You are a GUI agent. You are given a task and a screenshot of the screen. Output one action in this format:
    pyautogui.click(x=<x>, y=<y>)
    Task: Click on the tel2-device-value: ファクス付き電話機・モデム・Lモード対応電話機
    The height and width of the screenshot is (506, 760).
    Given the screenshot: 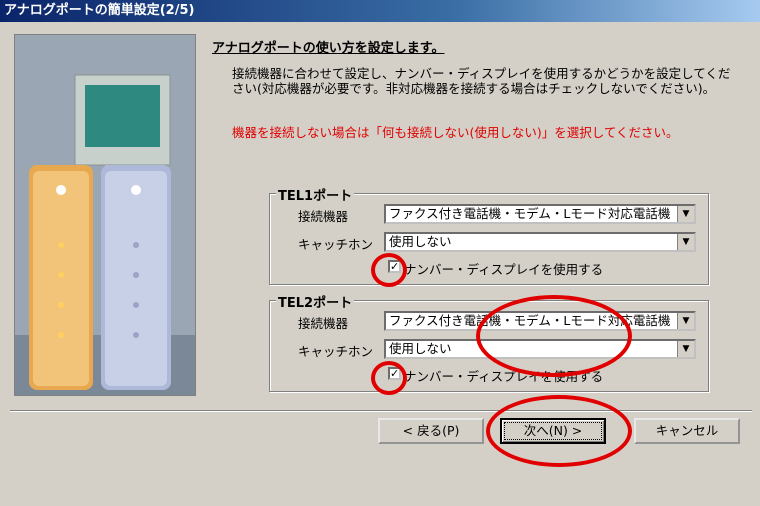 What is the action you would take?
    pyautogui.click(x=530, y=320)
    